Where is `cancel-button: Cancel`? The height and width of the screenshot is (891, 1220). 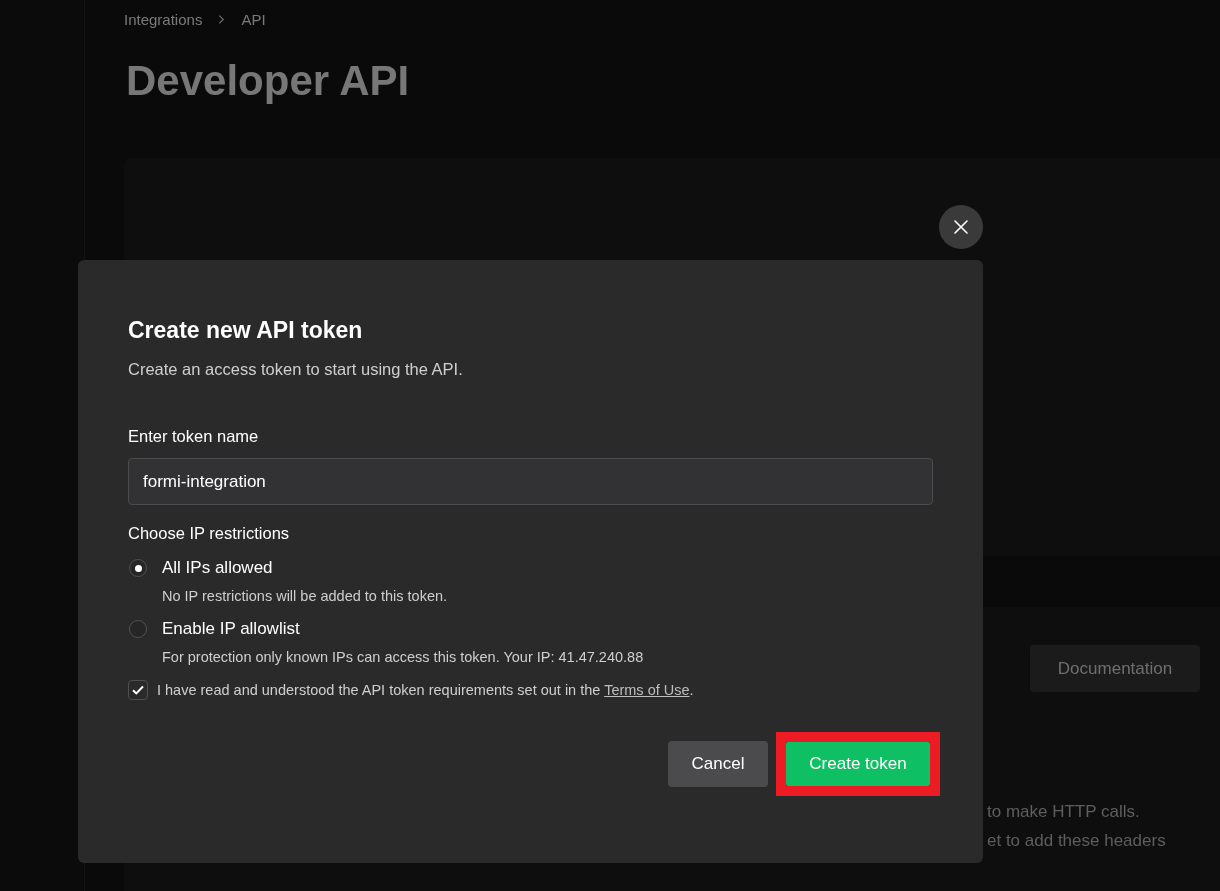 cancel-button: Cancel is located at coordinates (718, 764).